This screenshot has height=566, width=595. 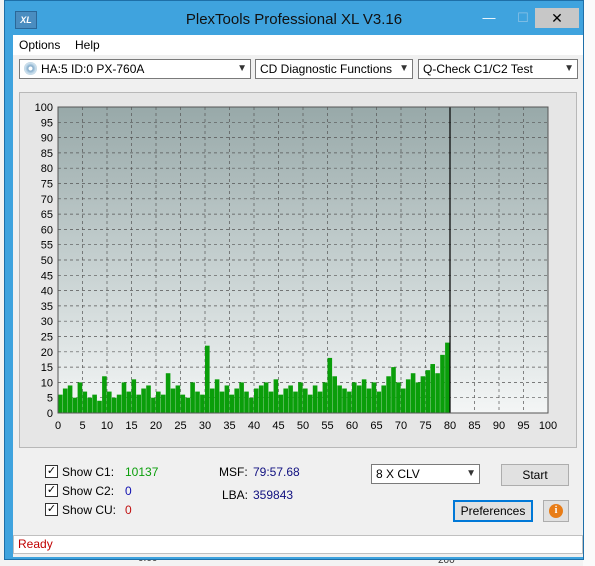 What do you see at coordinates (535, 475) in the screenshot?
I see `start-button: Start` at bounding box center [535, 475].